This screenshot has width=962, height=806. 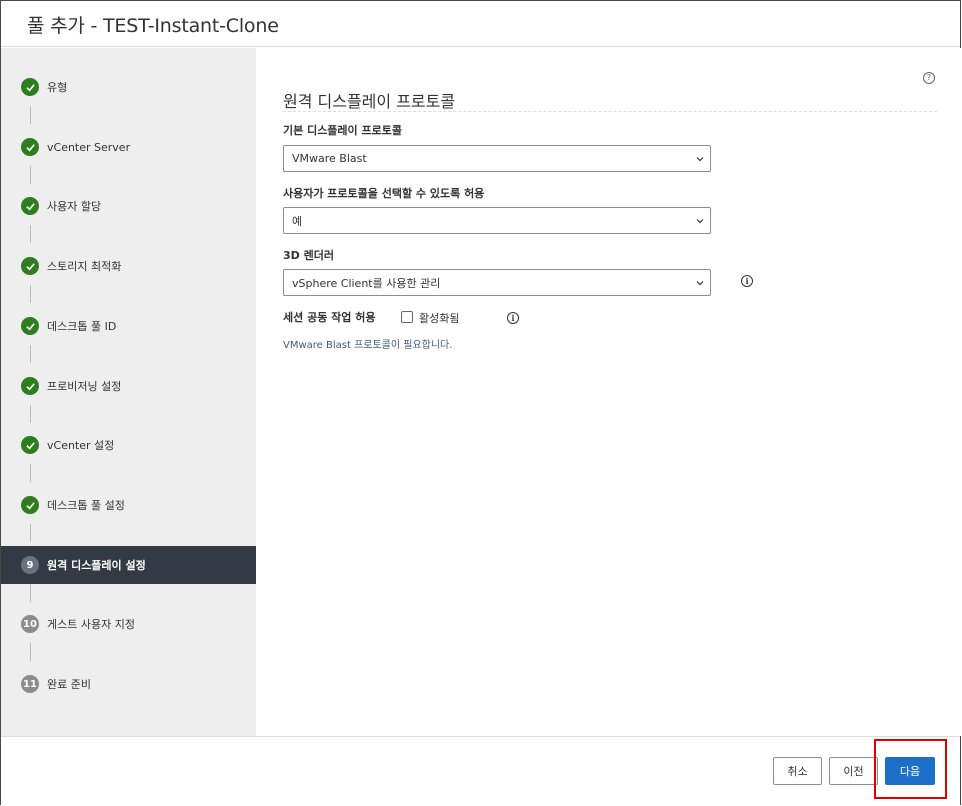 What do you see at coordinates (910, 771) in the screenshot?
I see `next-button: 다음` at bounding box center [910, 771].